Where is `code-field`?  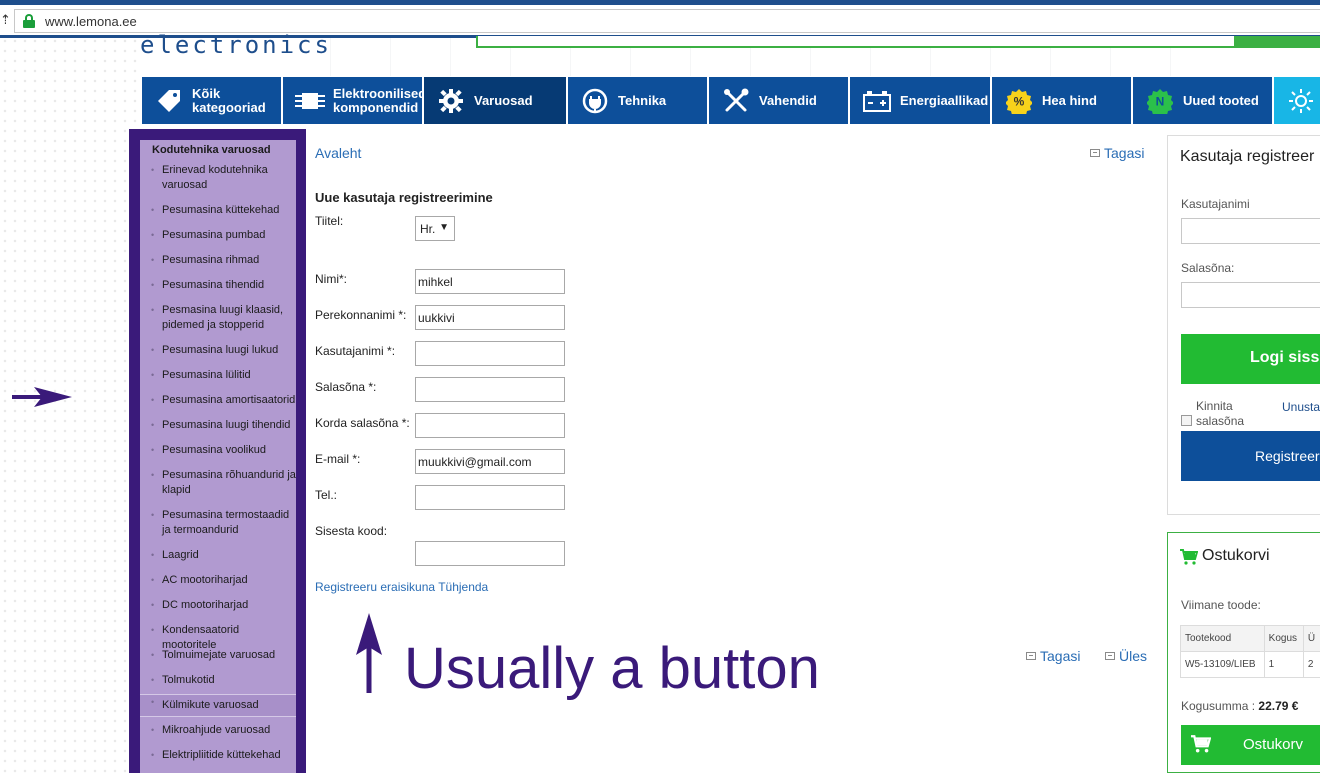 code-field is located at coordinates (490, 553).